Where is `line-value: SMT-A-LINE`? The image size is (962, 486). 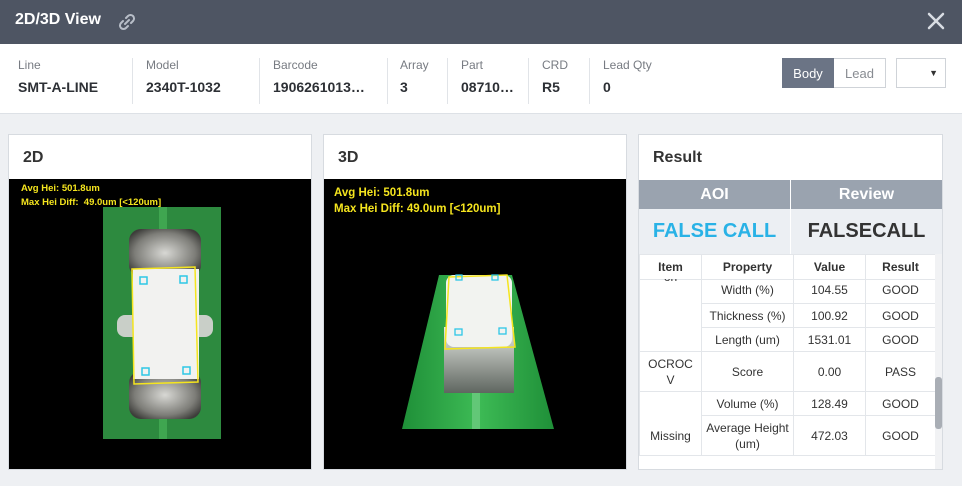 line-value: SMT-A-LINE is located at coordinates (58, 87).